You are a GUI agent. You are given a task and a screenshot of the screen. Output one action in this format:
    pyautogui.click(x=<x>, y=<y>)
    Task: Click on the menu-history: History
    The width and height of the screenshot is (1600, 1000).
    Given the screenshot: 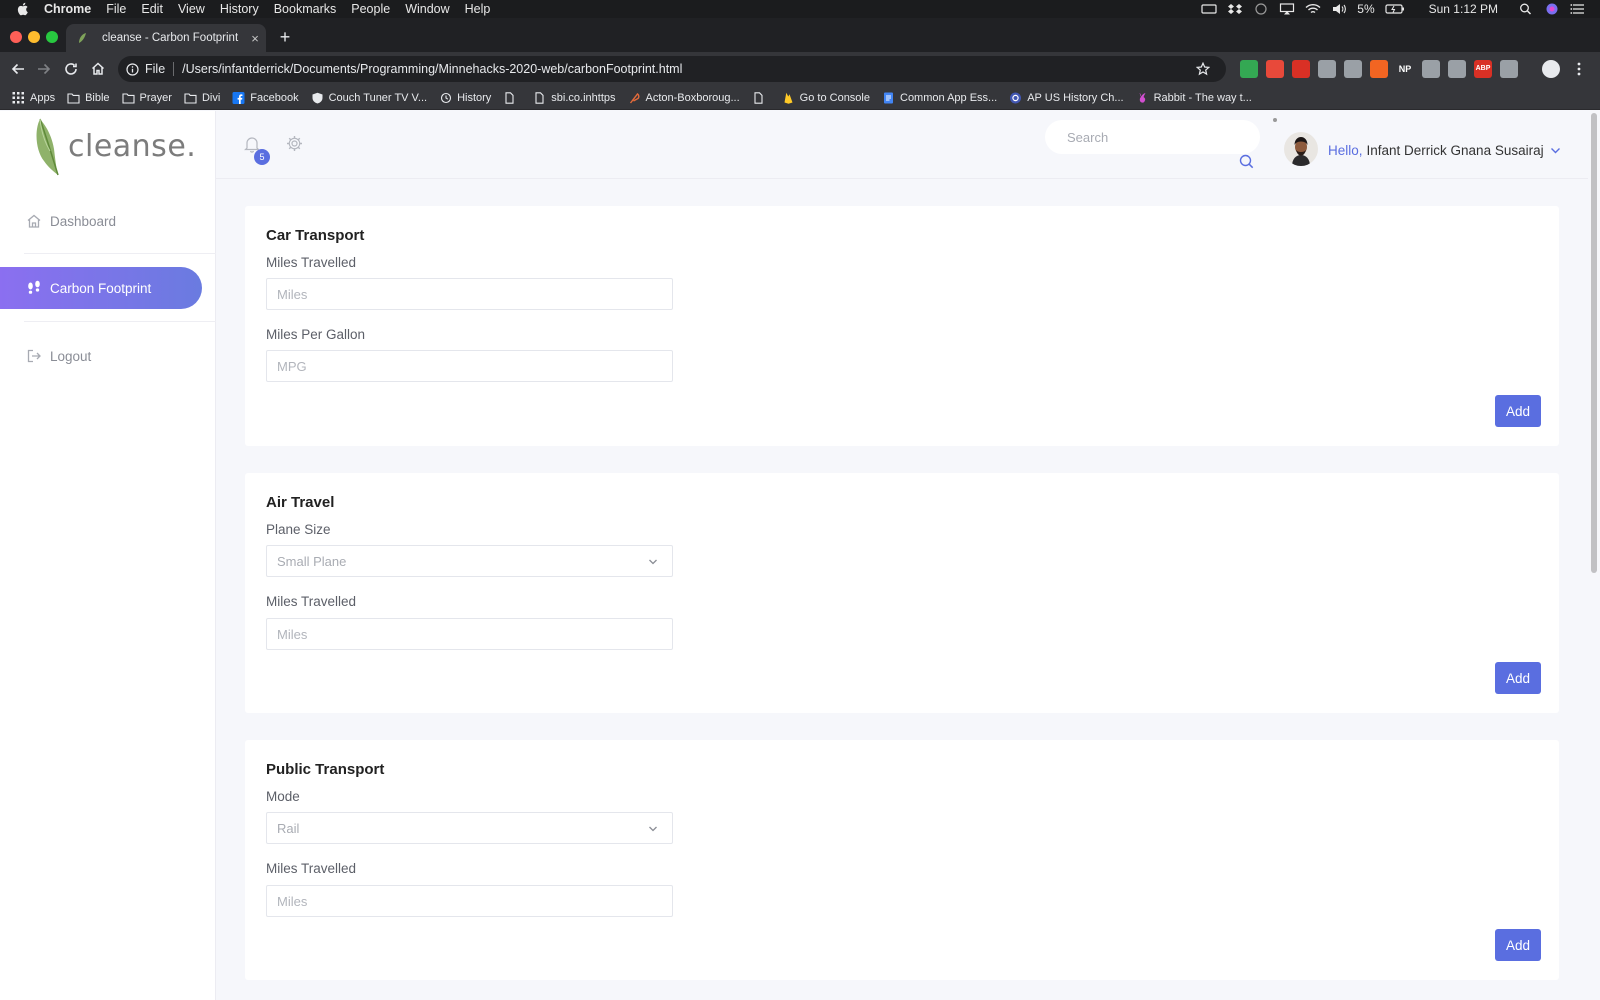 What is the action you would take?
    pyautogui.click(x=239, y=9)
    